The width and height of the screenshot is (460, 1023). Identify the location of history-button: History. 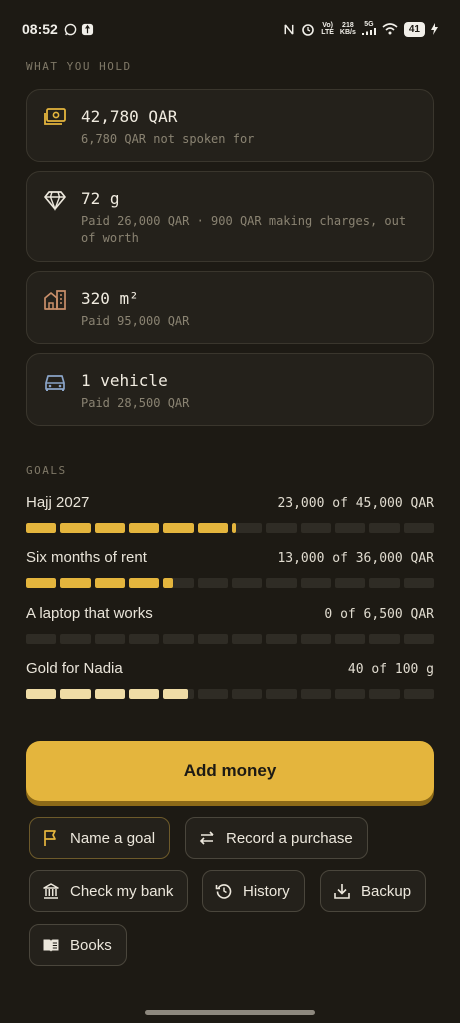
(253, 891).